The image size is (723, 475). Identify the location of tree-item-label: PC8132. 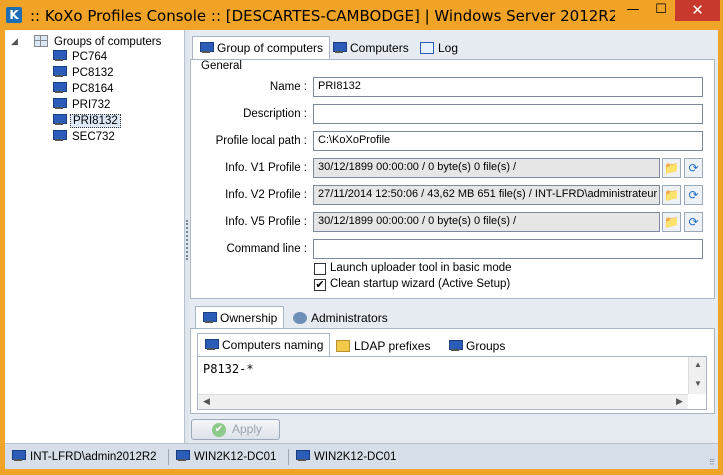
(93, 73).